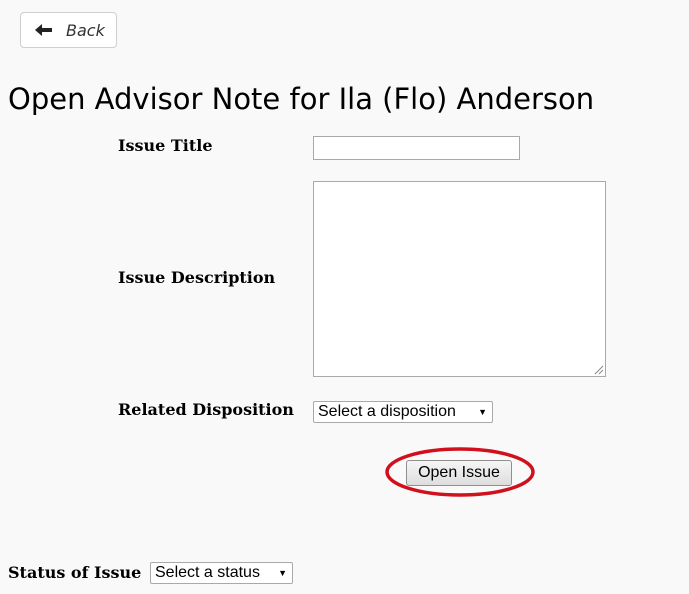 The width and height of the screenshot is (689, 594). Describe the element at coordinates (301, 99) in the screenshot. I see `page-title: Open Advisor Note for Ila (Flo) Anderson` at that location.